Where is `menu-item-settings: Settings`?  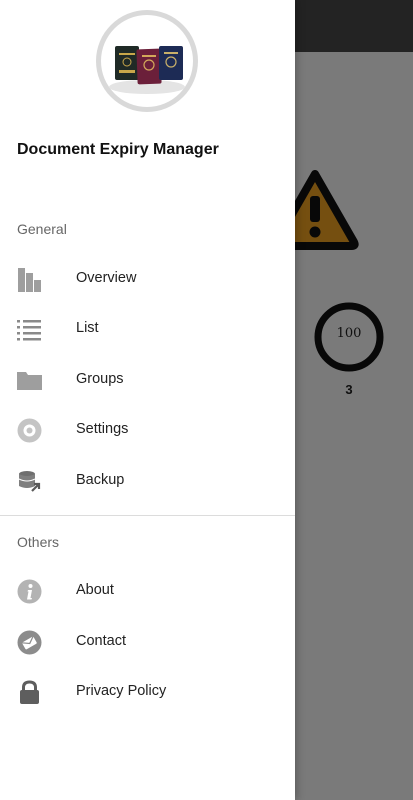
menu-item-settings: Settings is located at coordinates (147, 430).